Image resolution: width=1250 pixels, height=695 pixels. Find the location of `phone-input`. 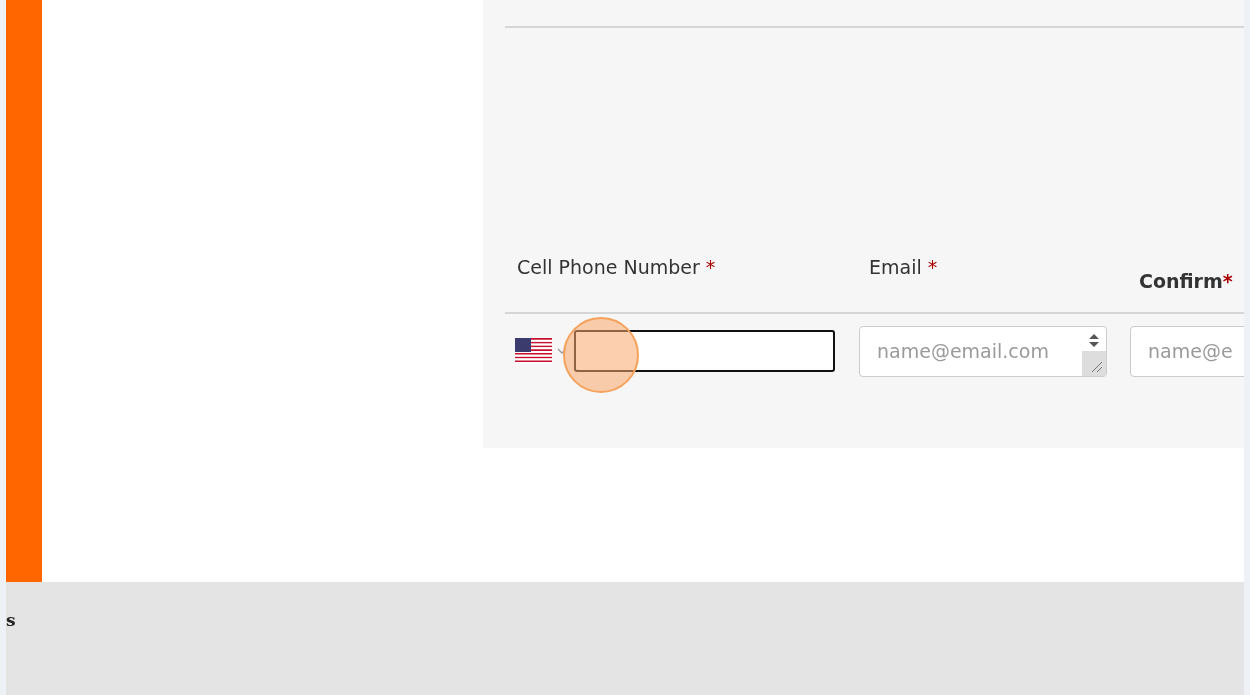

phone-input is located at coordinates (704, 351).